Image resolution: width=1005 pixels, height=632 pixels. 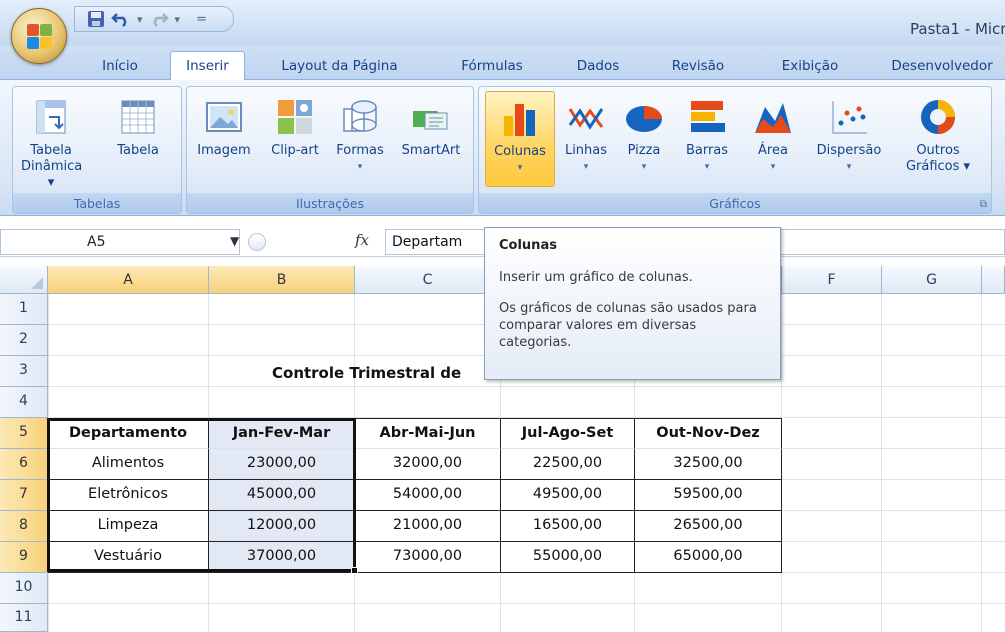 What do you see at coordinates (362, 240) in the screenshot?
I see `insert-function-icon: fx` at bounding box center [362, 240].